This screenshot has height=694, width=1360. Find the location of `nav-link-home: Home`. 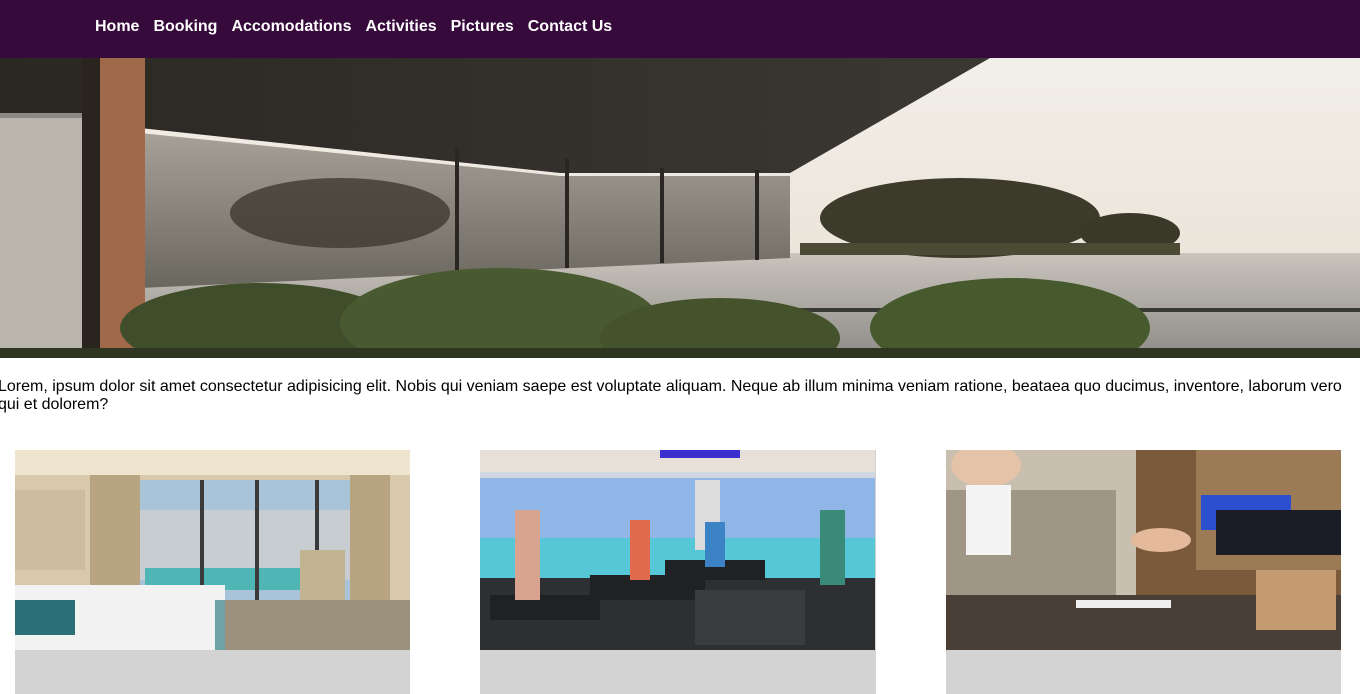

nav-link-home: Home is located at coordinates (117, 27).